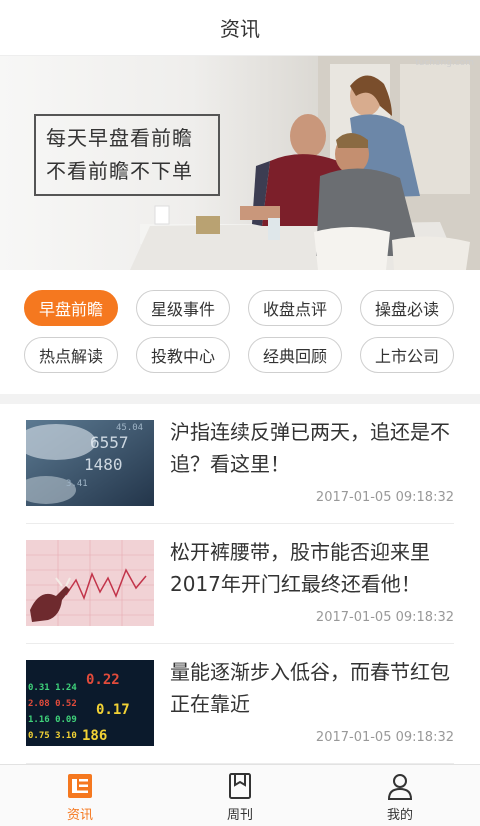  Describe the element at coordinates (103, 464) in the screenshot. I see `svg-text: 1480` at that location.